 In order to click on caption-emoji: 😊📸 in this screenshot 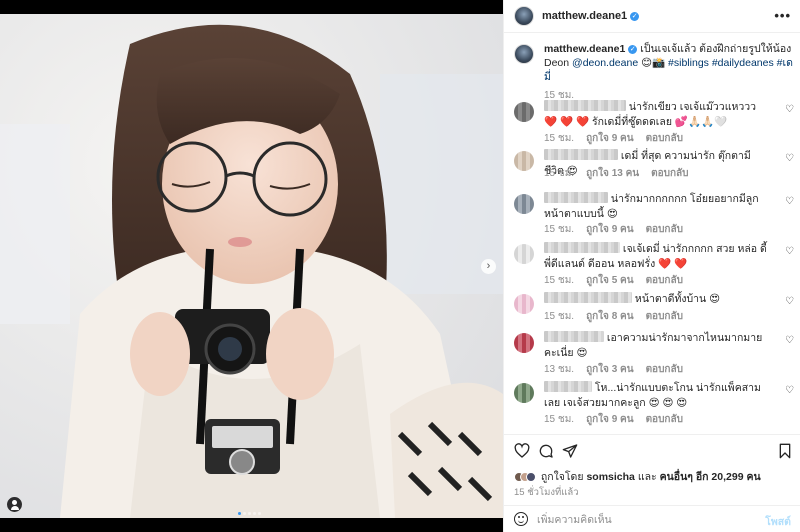, I will do `click(653, 63)`.